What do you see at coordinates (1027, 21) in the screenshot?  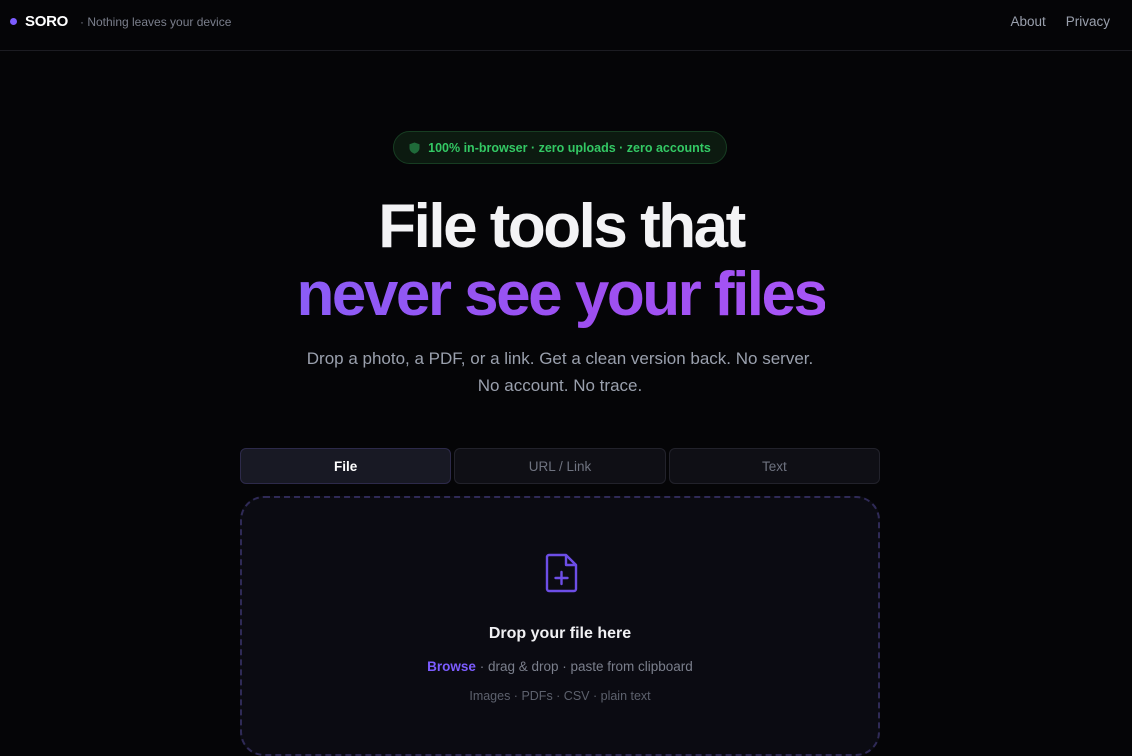 I see `nav-link-about: About` at bounding box center [1027, 21].